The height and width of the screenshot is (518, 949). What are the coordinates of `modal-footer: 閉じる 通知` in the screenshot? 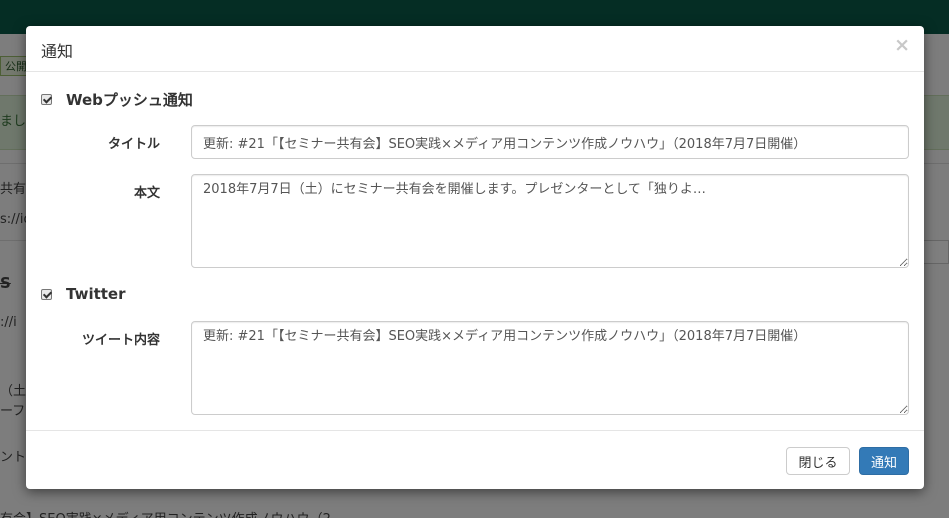 It's located at (475, 459).